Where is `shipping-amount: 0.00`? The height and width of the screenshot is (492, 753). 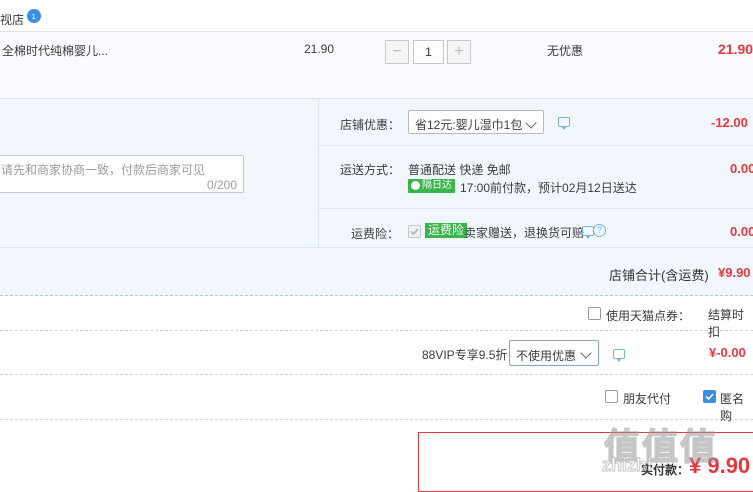
shipping-amount: 0.00 is located at coordinates (741, 168).